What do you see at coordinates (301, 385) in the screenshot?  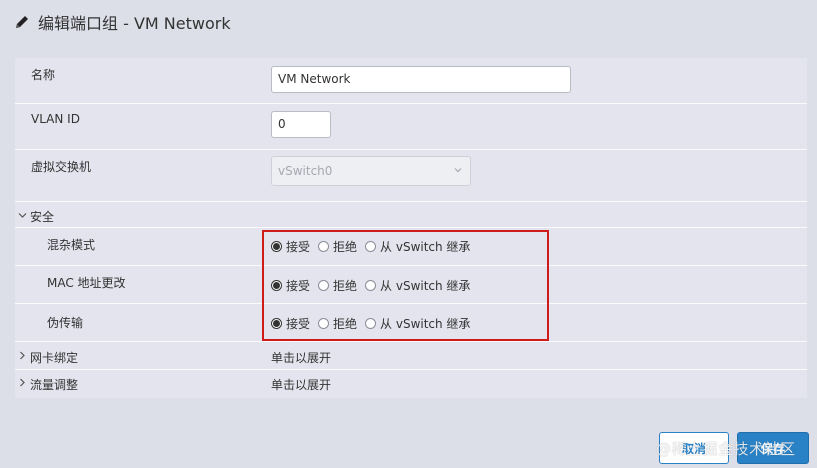 I see `traffic-shaping-expand-hint: 单击以展开` at bounding box center [301, 385].